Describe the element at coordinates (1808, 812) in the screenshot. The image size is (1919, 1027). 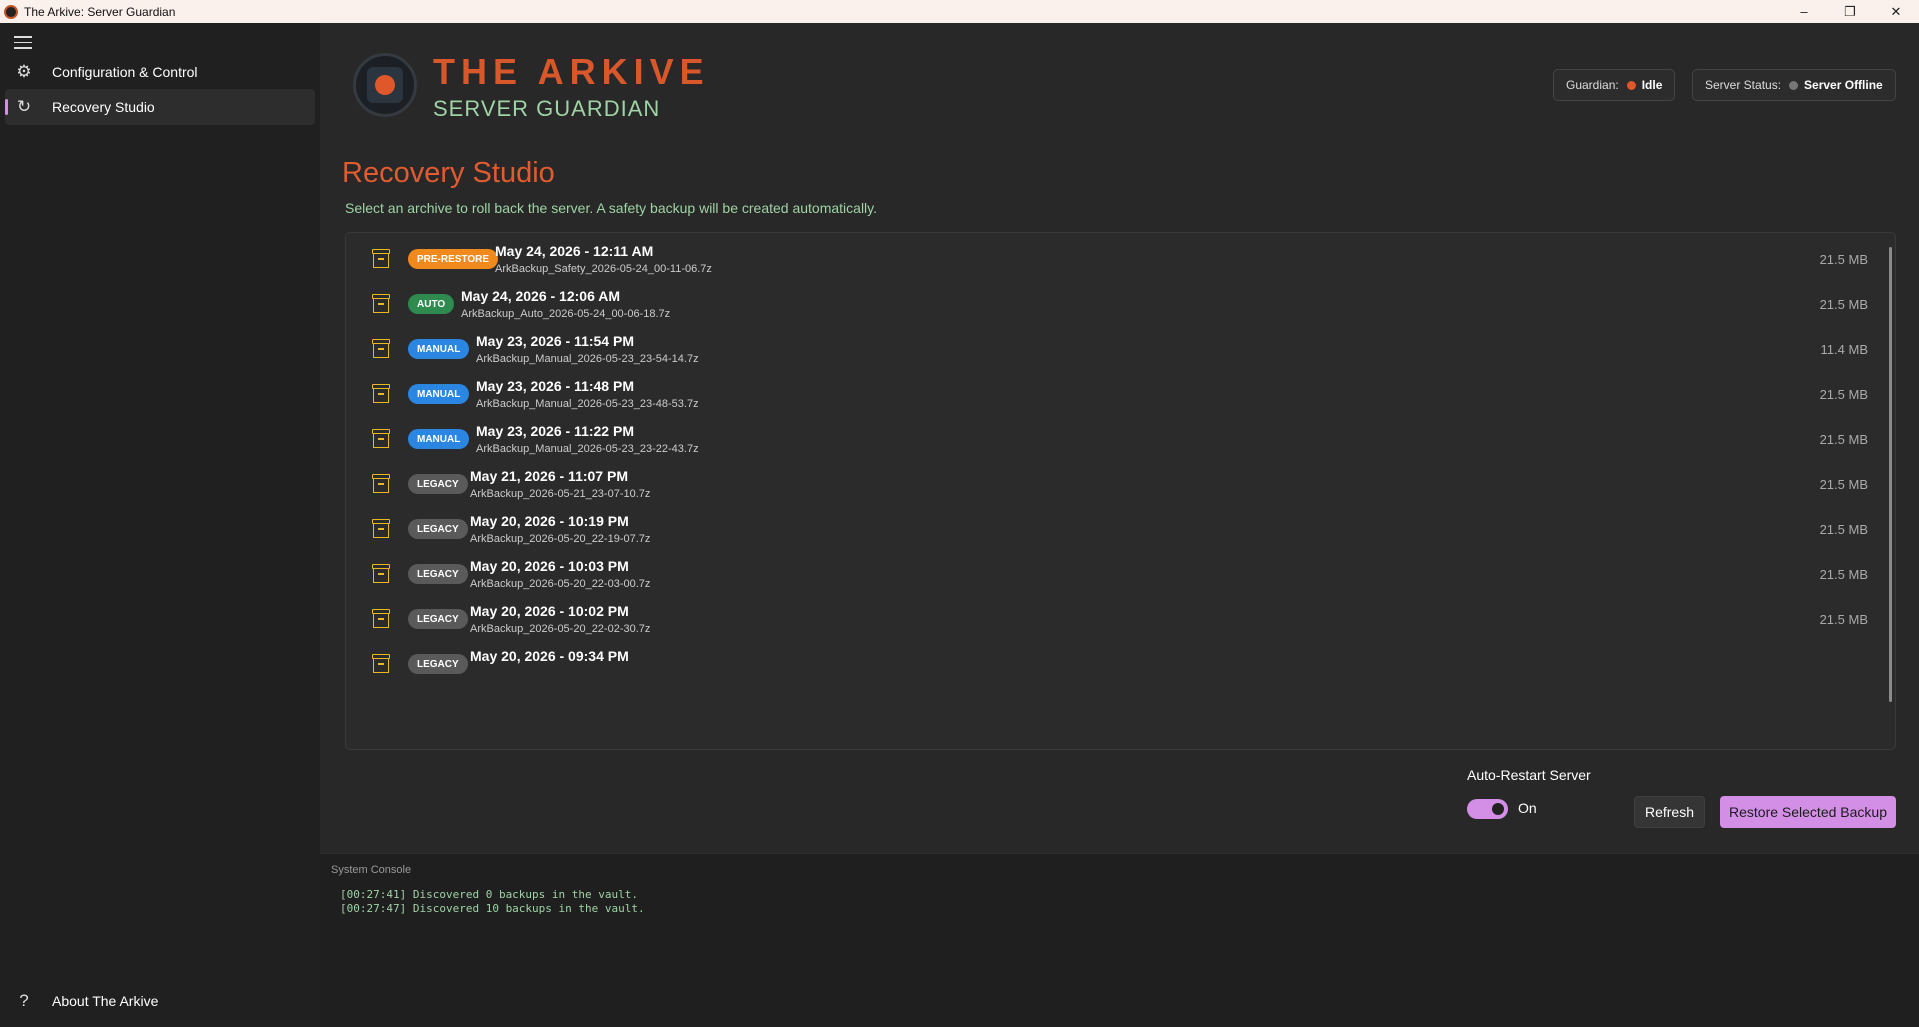
I see `restore-selected-backup-button: Restore Selected Backup` at that location.